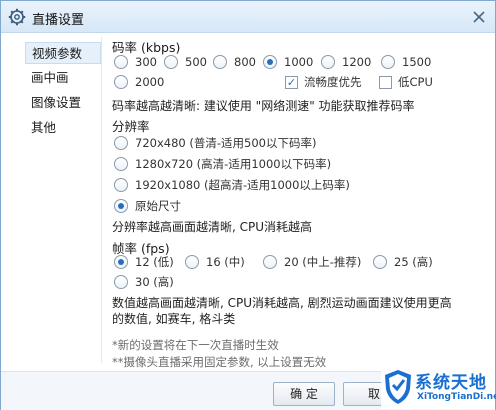 This screenshot has height=410, width=496. What do you see at coordinates (406, 62) in the screenshot?
I see `bitrate-option-1500: 1500` at bounding box center [406, 62].